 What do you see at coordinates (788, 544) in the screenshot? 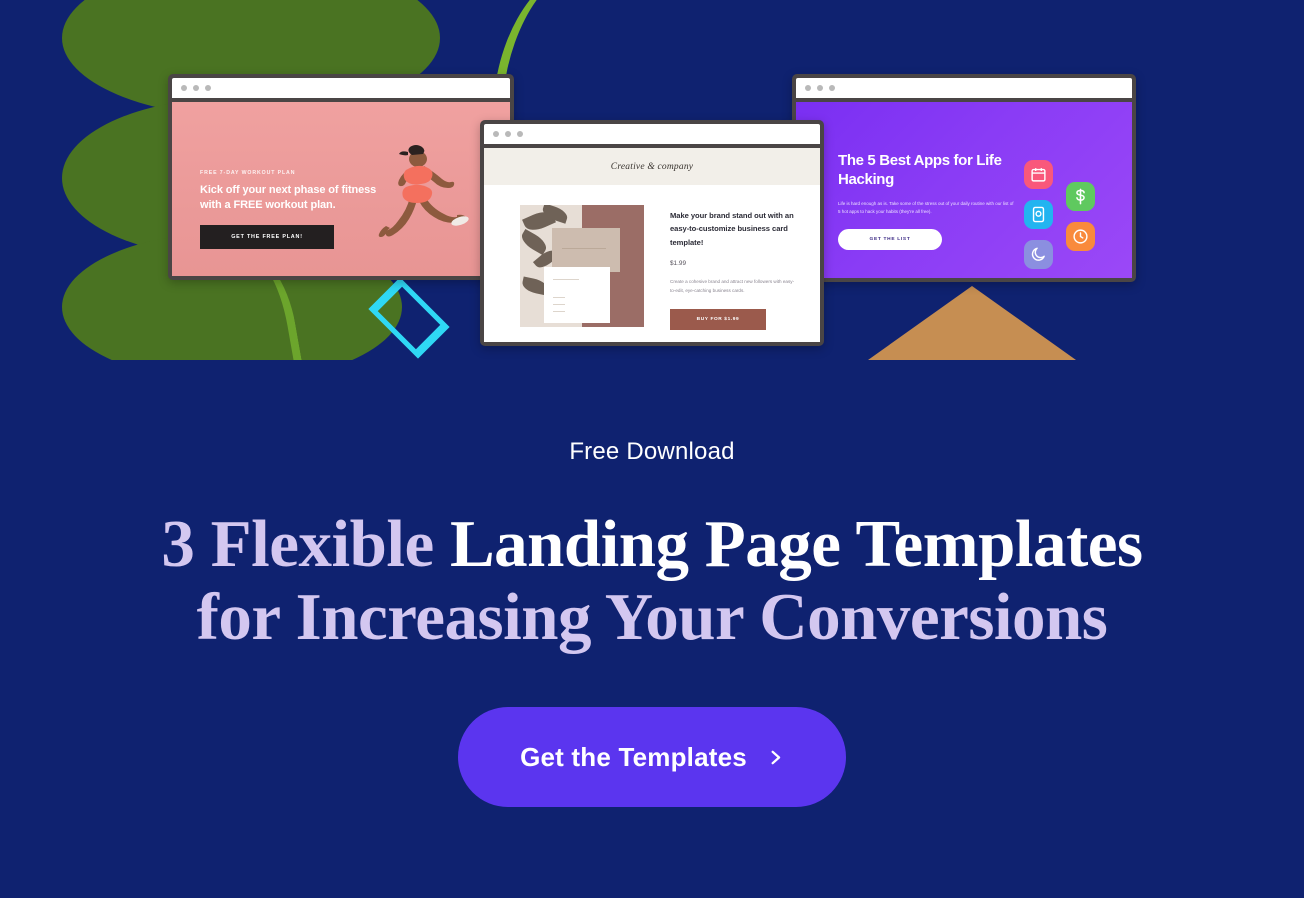
I see `headline-white-part: Landing Page Templates` at bounding box center [788, 544].